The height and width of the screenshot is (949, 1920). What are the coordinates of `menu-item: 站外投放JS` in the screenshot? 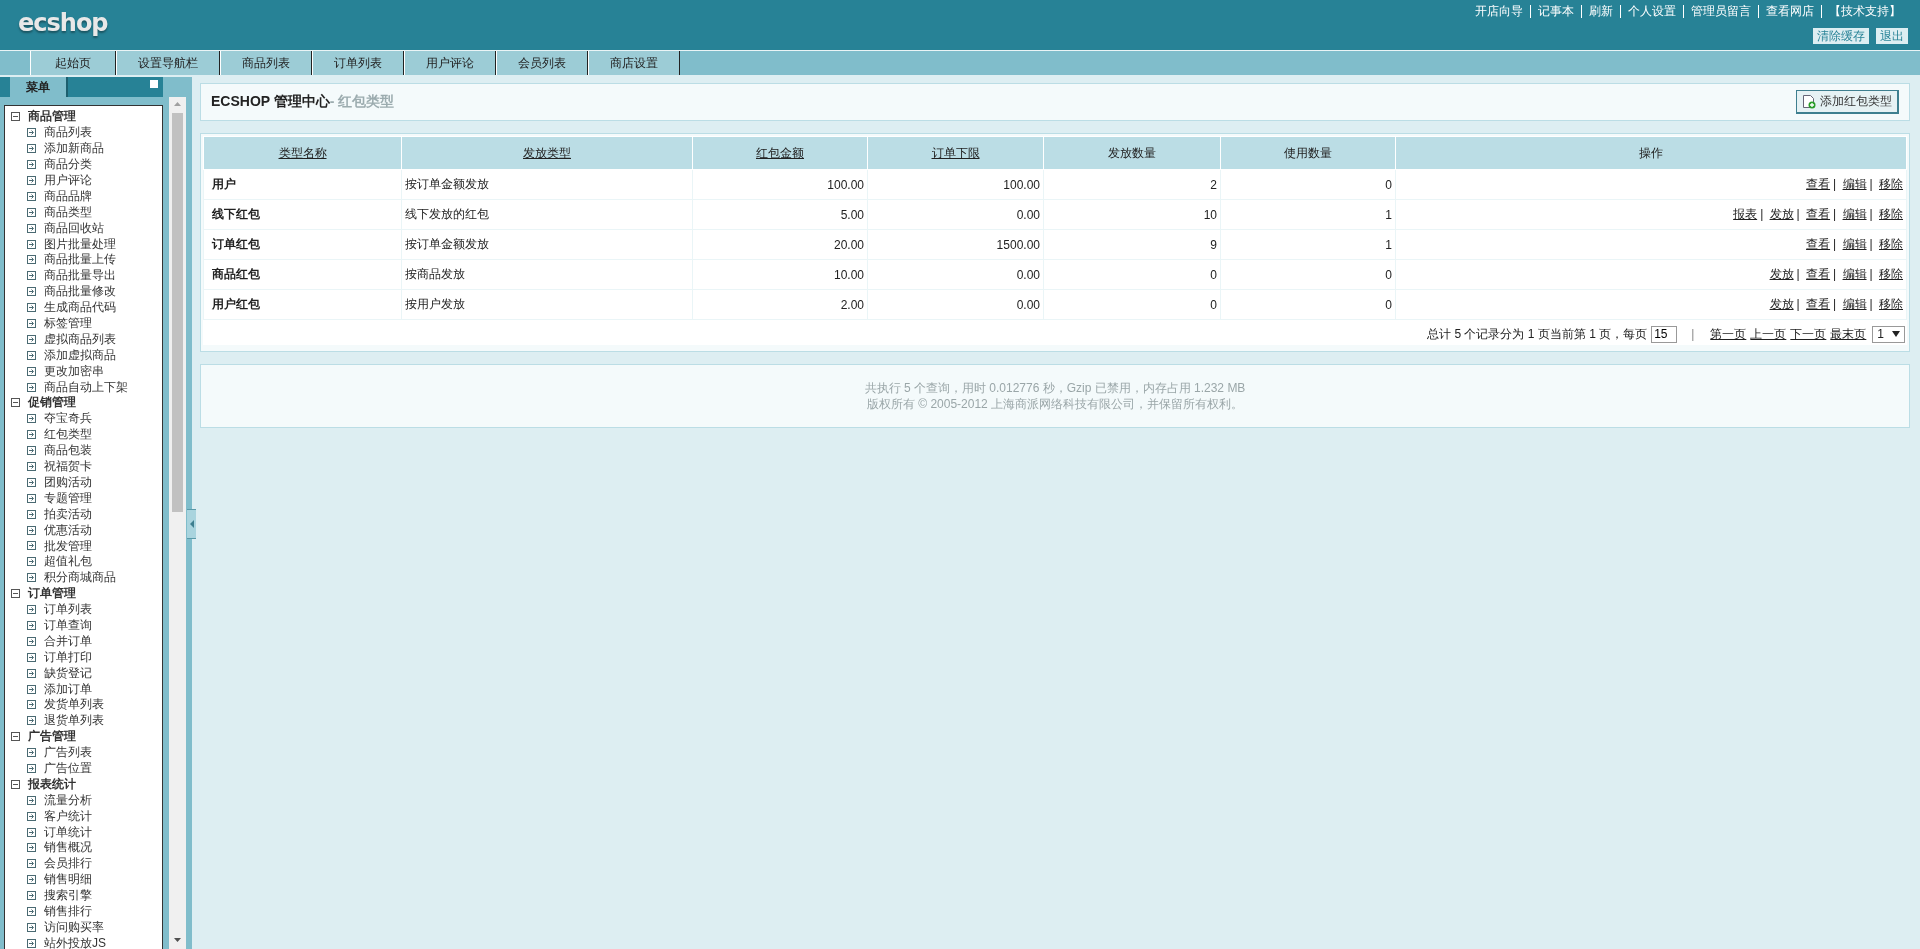 It's located at (75, 941).